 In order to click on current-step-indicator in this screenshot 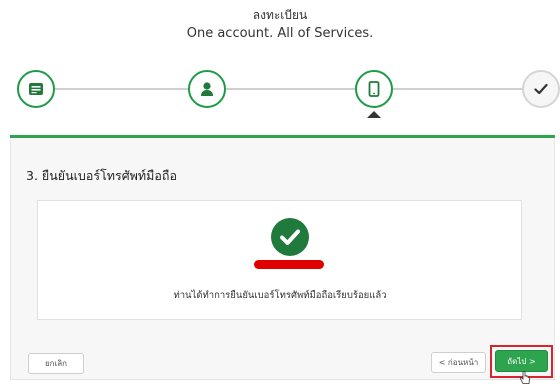, I will do `click(374, 114)`.